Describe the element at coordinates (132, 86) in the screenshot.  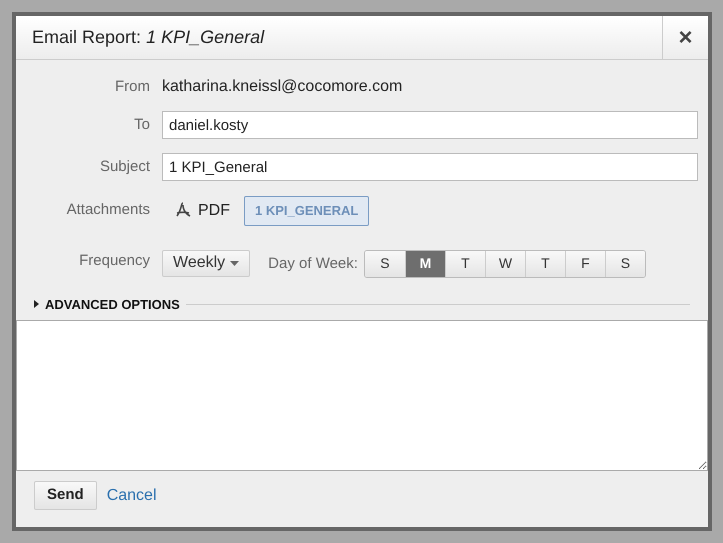
I see `from-label: From` at that location.